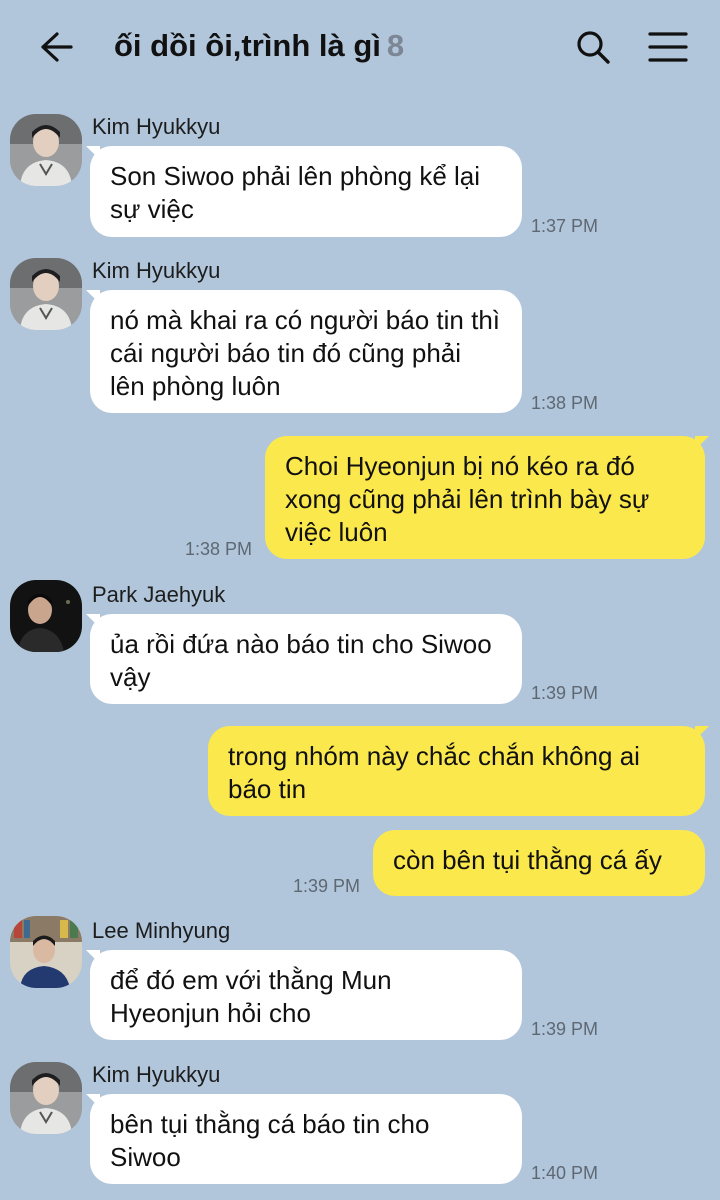 The height and width of the screenshot is (1200, 720). I want to click on chat-header: ối dồi ôi,trình là gì 8, so click(360, 46).